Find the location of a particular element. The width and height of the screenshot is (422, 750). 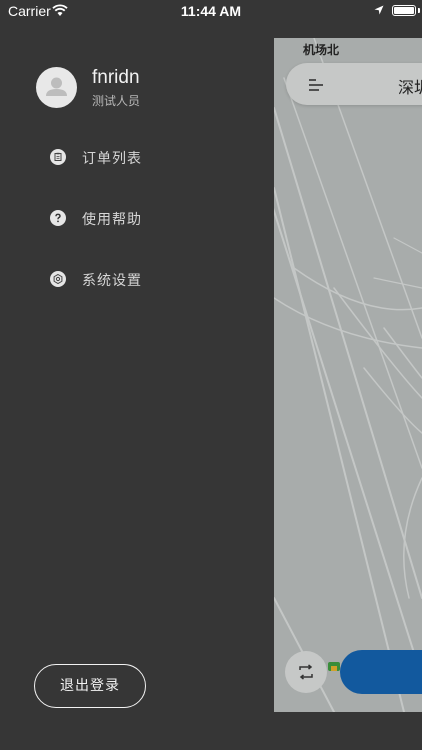

menu-item-orders: 订单列表 is located at coordinates (150, 157).